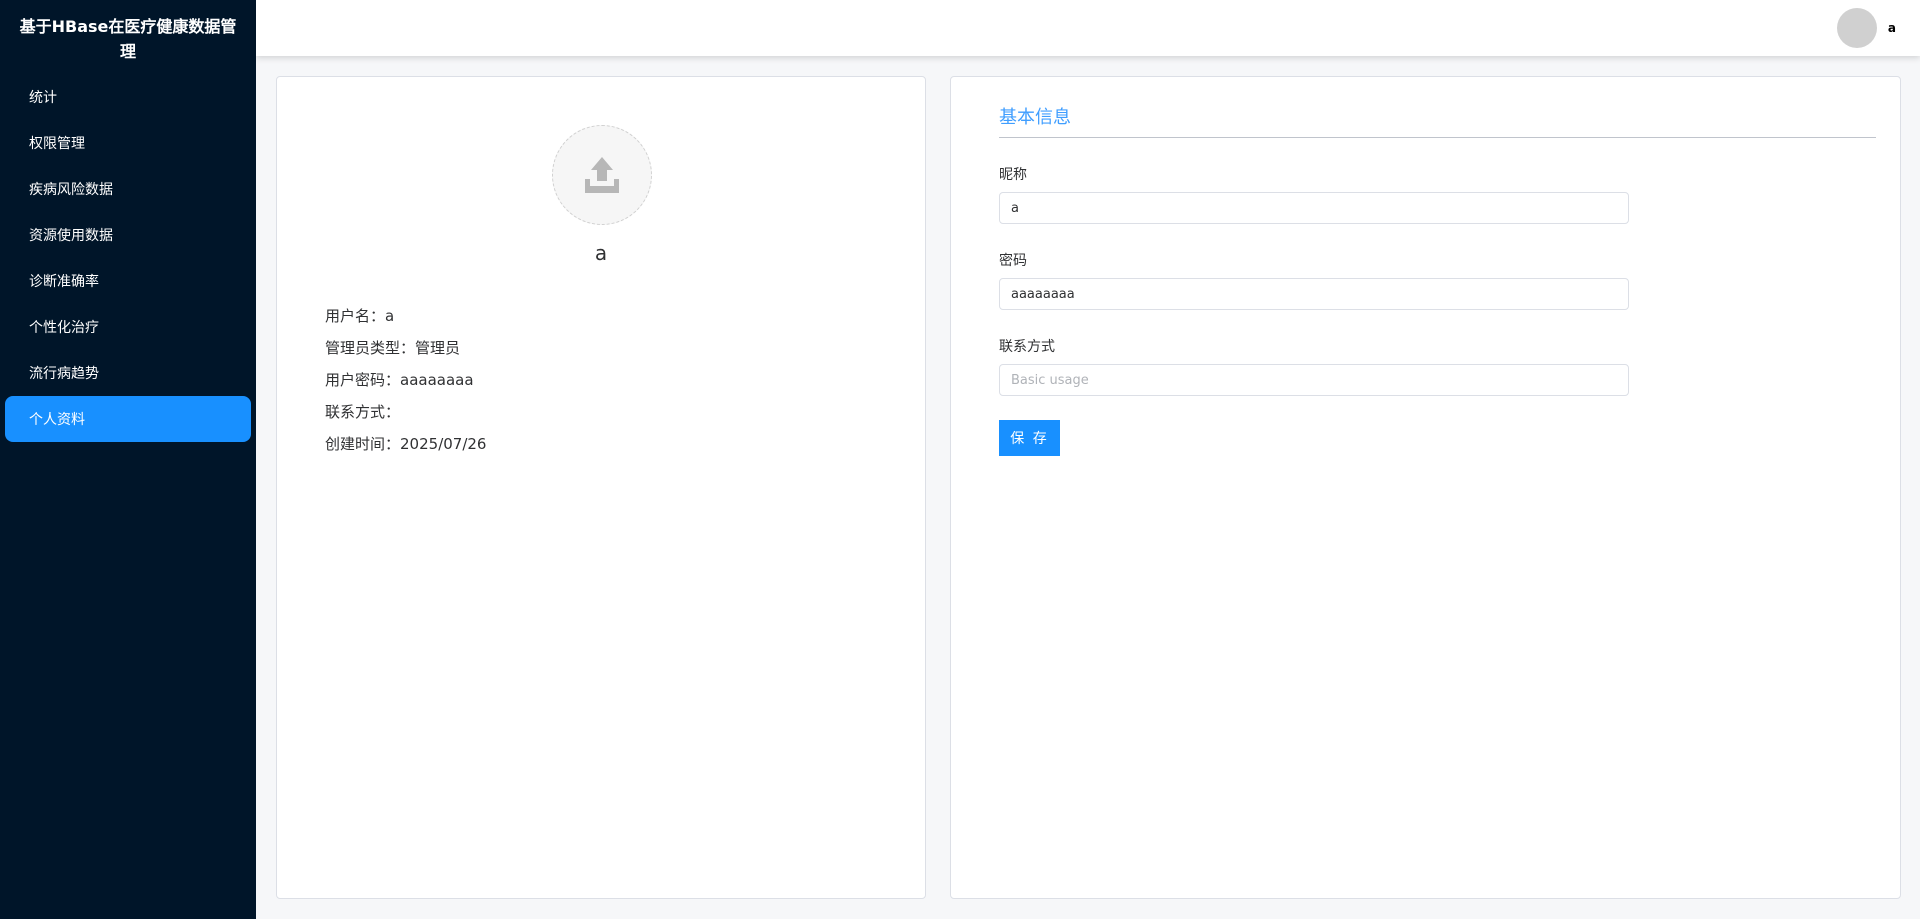 Image resolution: width=1920 pixels, height=919 pixels. I want to click on sidebar-item-label: 诊断准确率, so click(64, 282).